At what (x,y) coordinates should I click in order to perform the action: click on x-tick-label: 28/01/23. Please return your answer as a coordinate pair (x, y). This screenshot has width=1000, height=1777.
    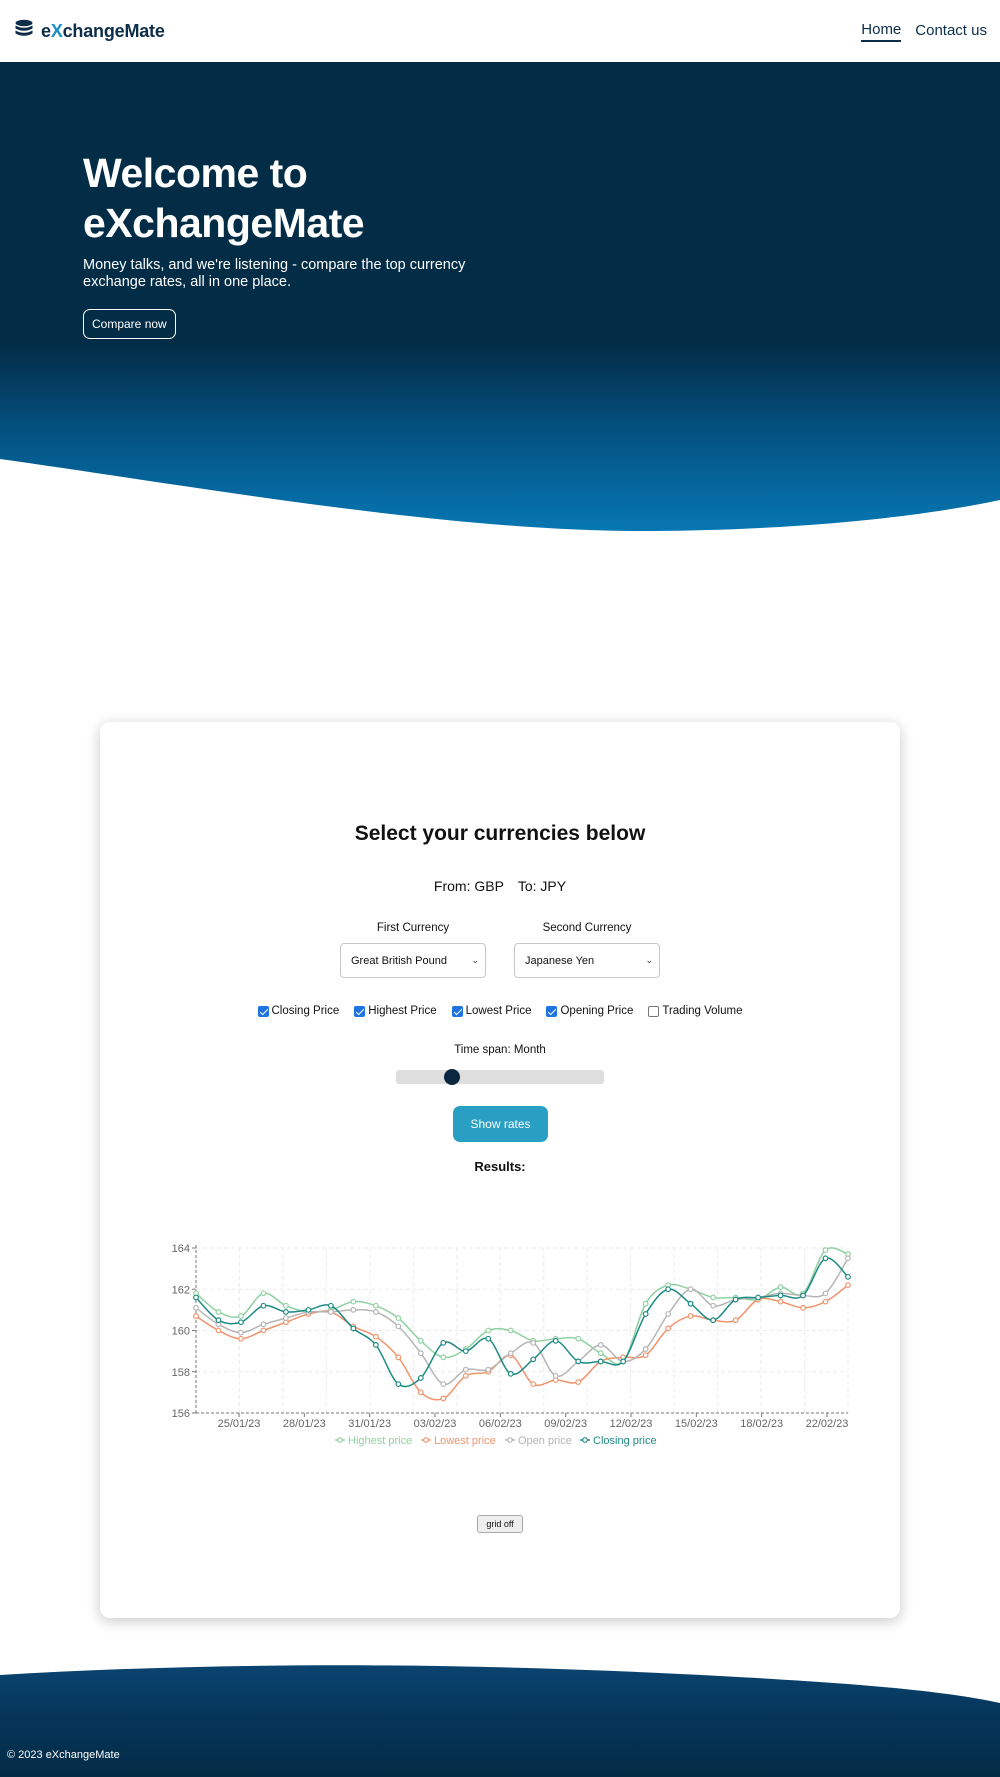
    Looking at the image, I should click on (304, 1424).